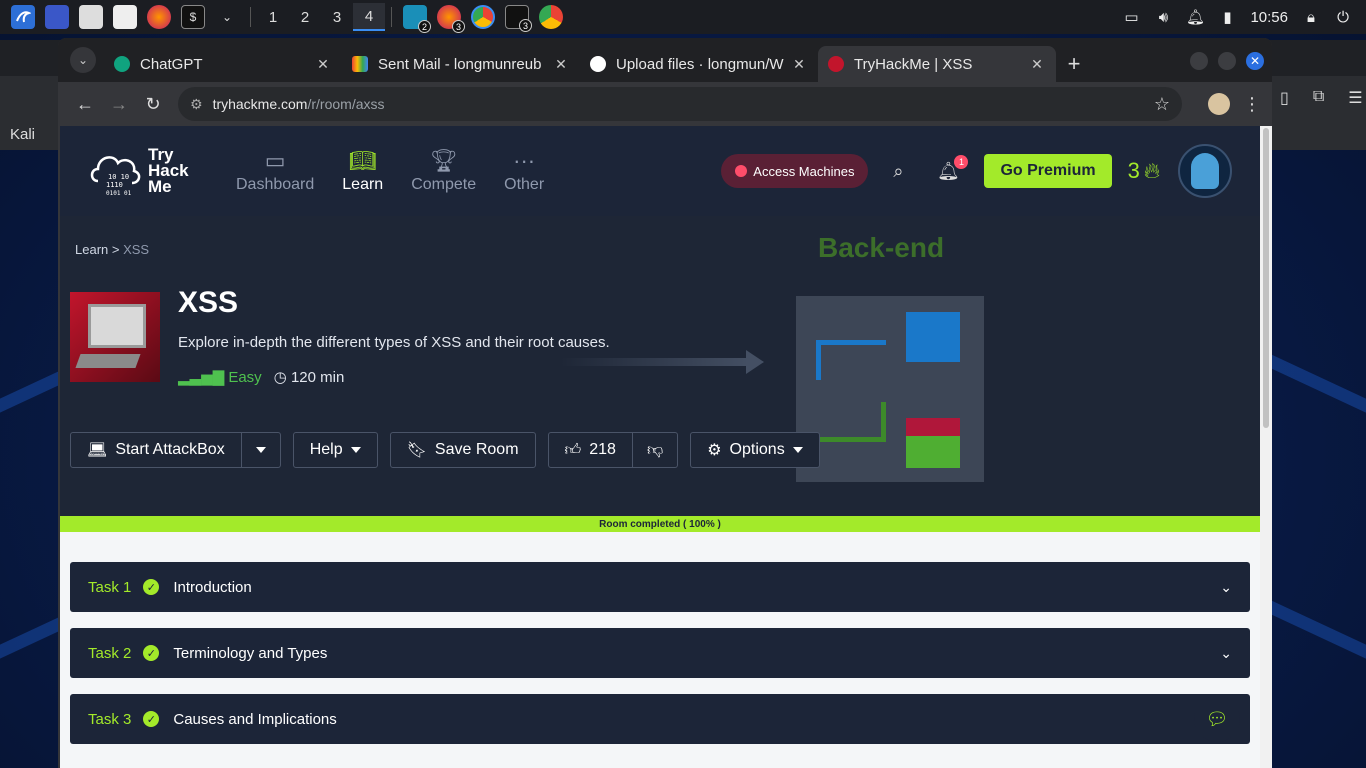 The image size is (1366, 768). I want to click on start-attackbox-button: 💻︎ Start AttackBox, so click(156, 450).